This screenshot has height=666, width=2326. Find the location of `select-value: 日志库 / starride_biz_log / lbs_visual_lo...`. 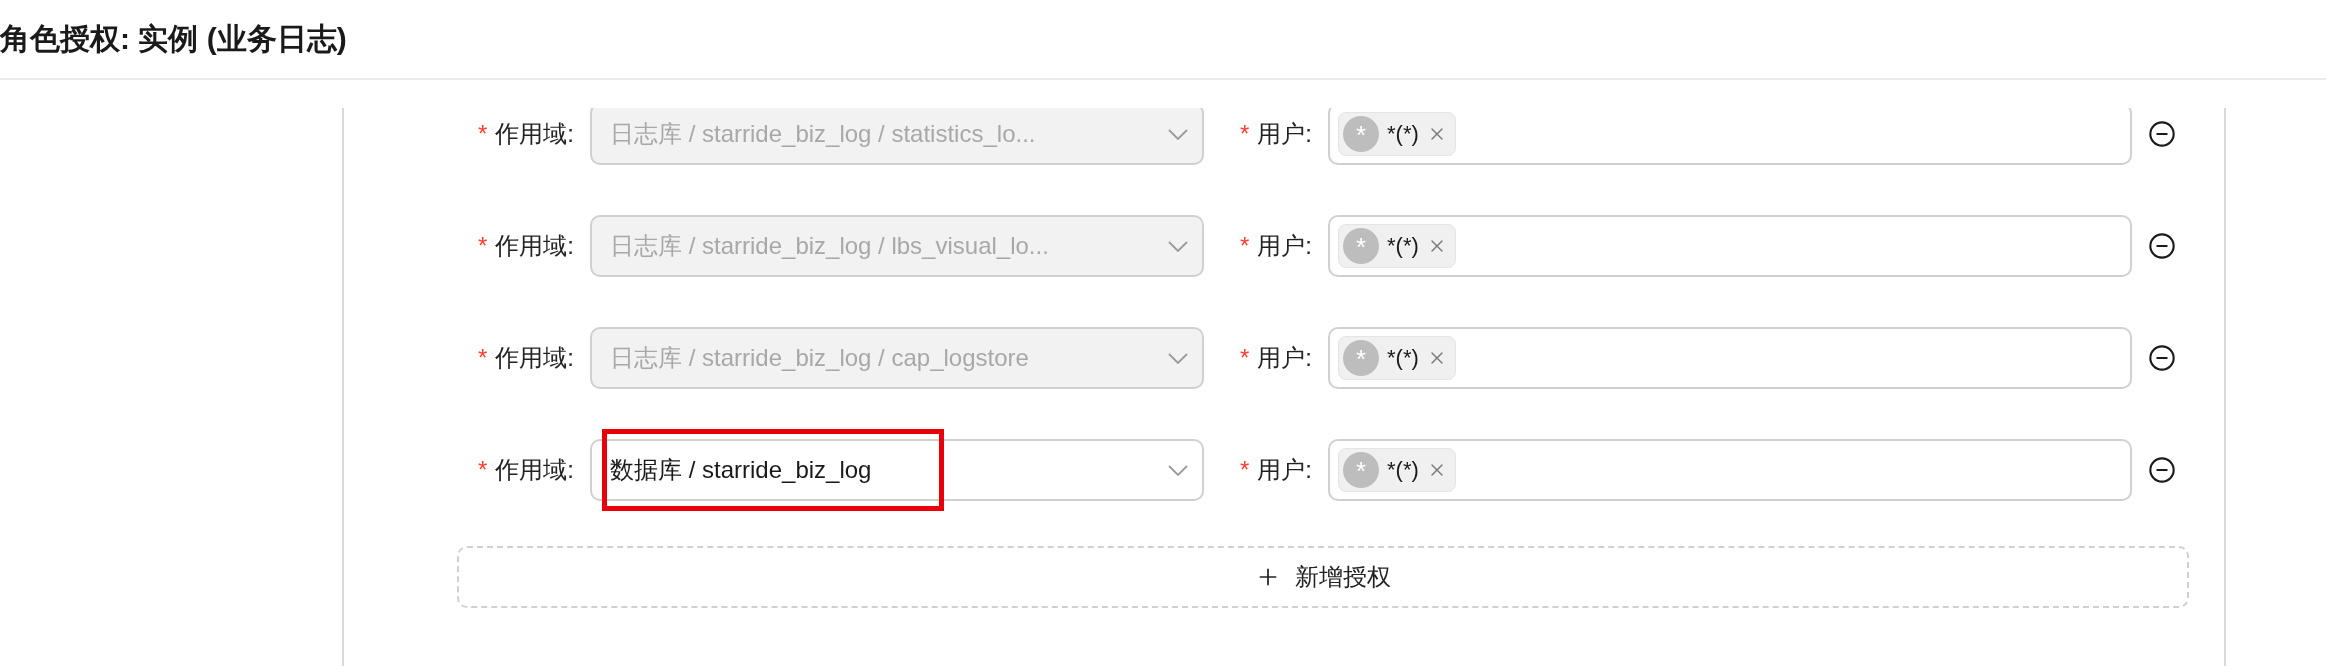

select-value: 日志库 / starride_biz_log / lbs_visual_lo... is located at coordinates (829, 246).